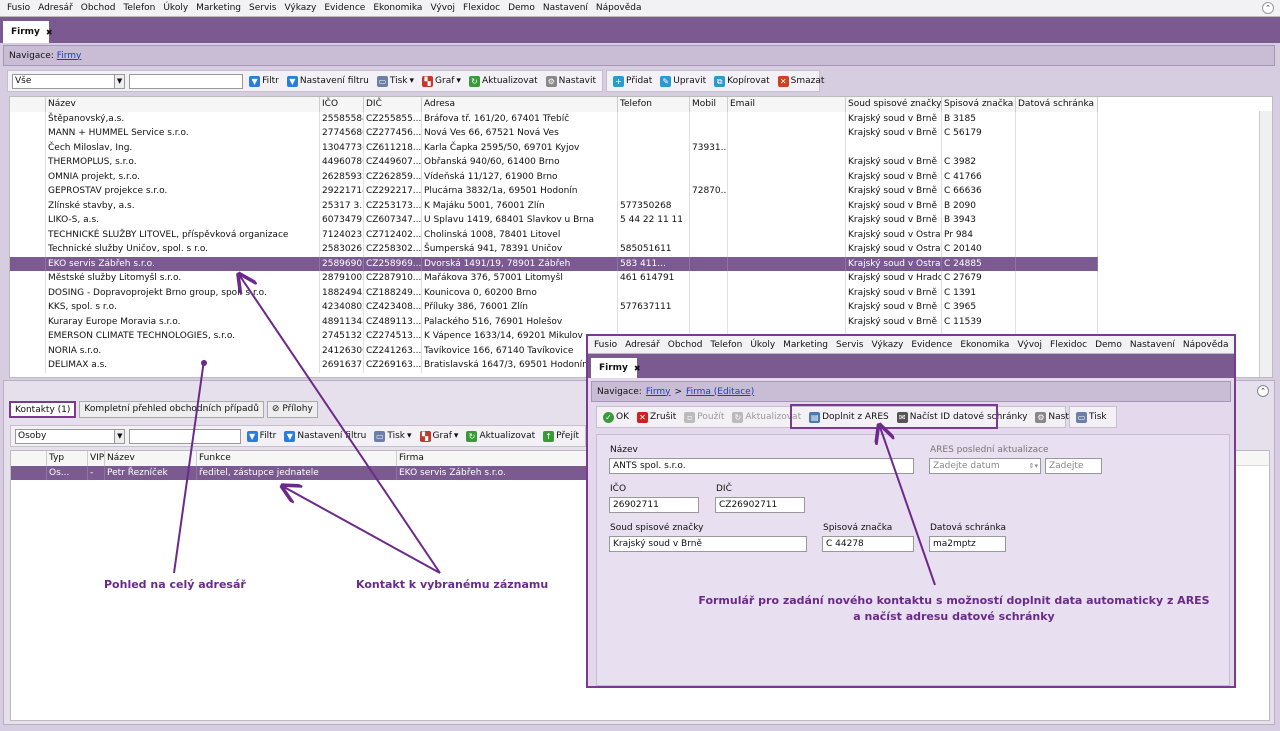 The width and height of the screenshot is (1280, 731). What do you see at coordinates (521, 8) in the screenshot?
I see `main-menu-item: Demo` at bounding box center [521, 8].